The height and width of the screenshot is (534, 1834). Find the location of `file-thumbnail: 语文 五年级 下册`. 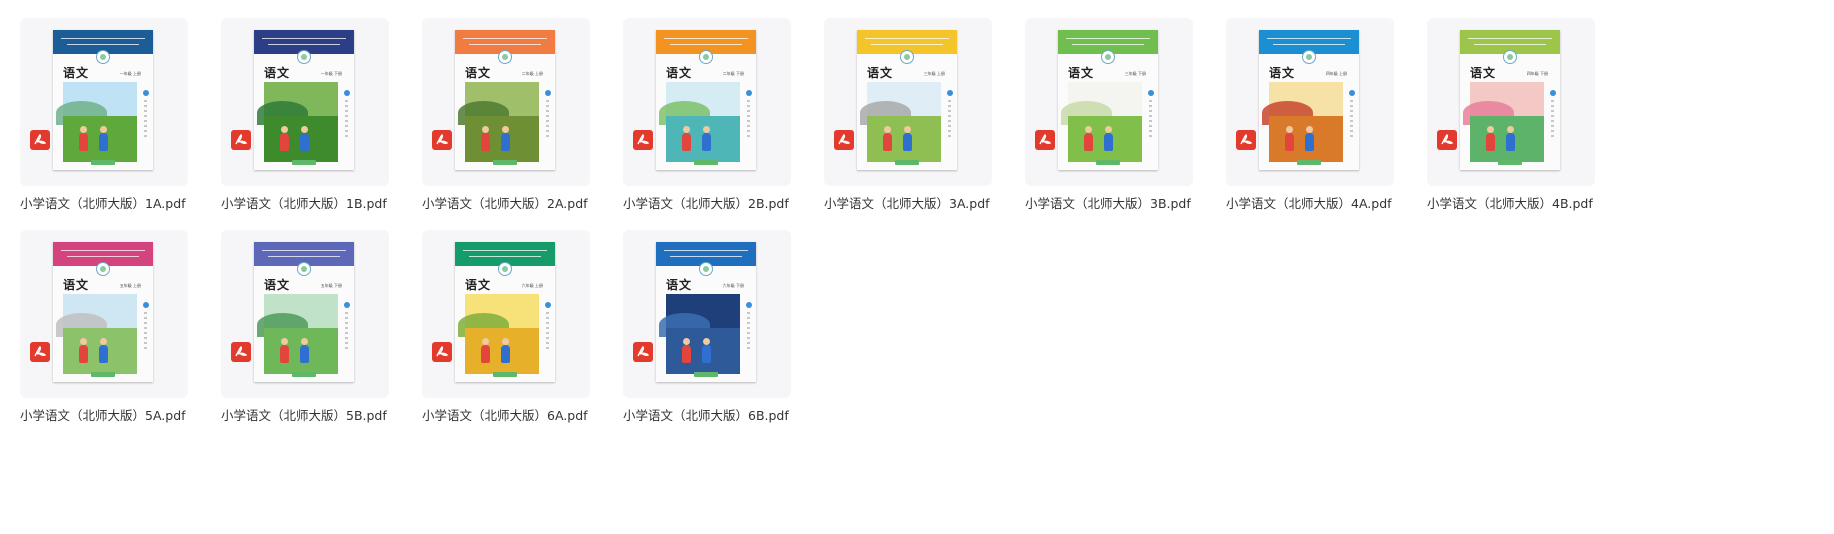

file-thumbnail: 语文 五年级 下册 is located at coordinates (305, 314).